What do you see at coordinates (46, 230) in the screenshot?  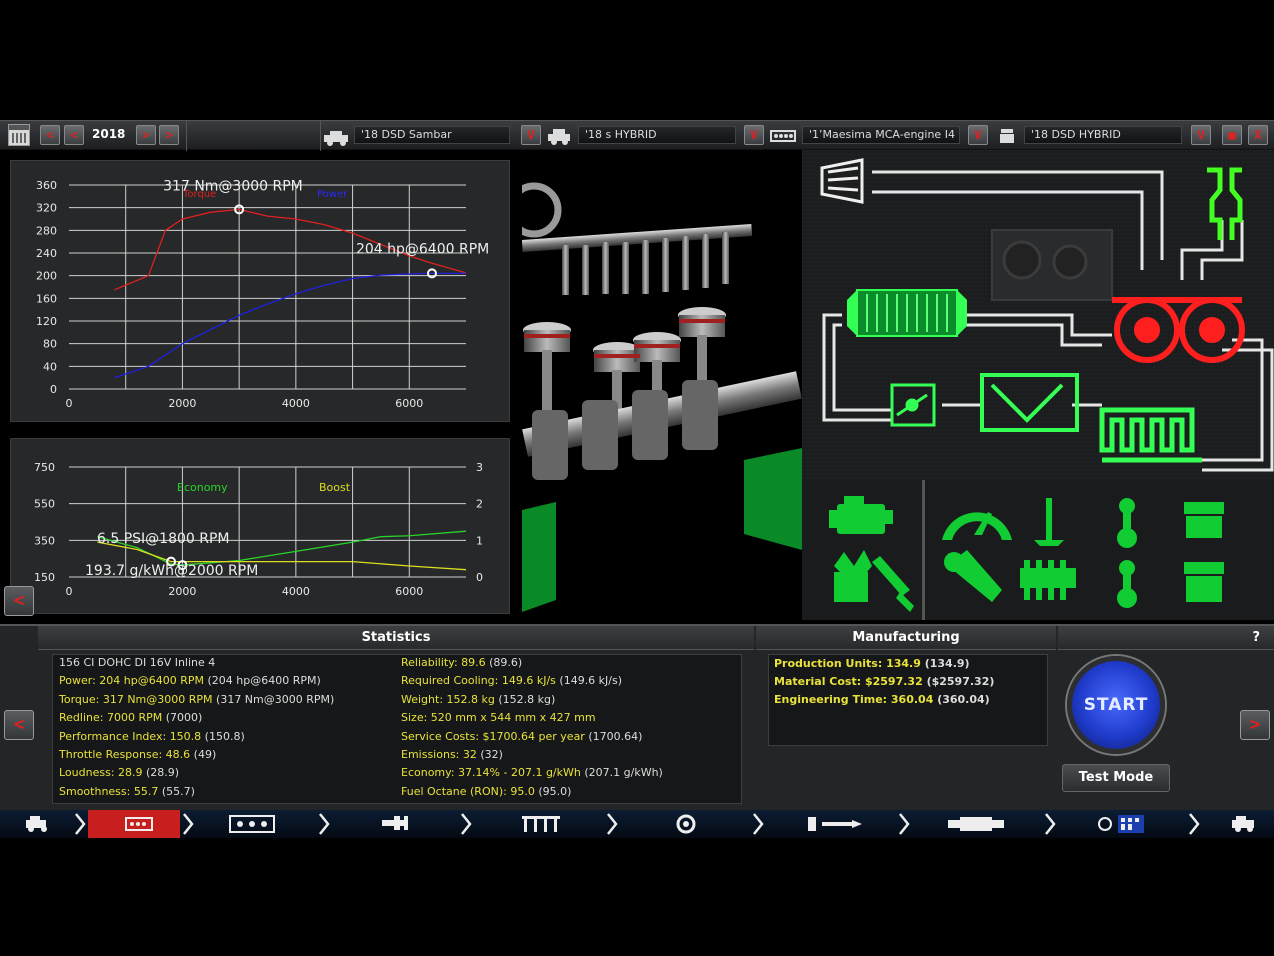 I see `y-tick-label: 280` at bounding box center [46, 230].